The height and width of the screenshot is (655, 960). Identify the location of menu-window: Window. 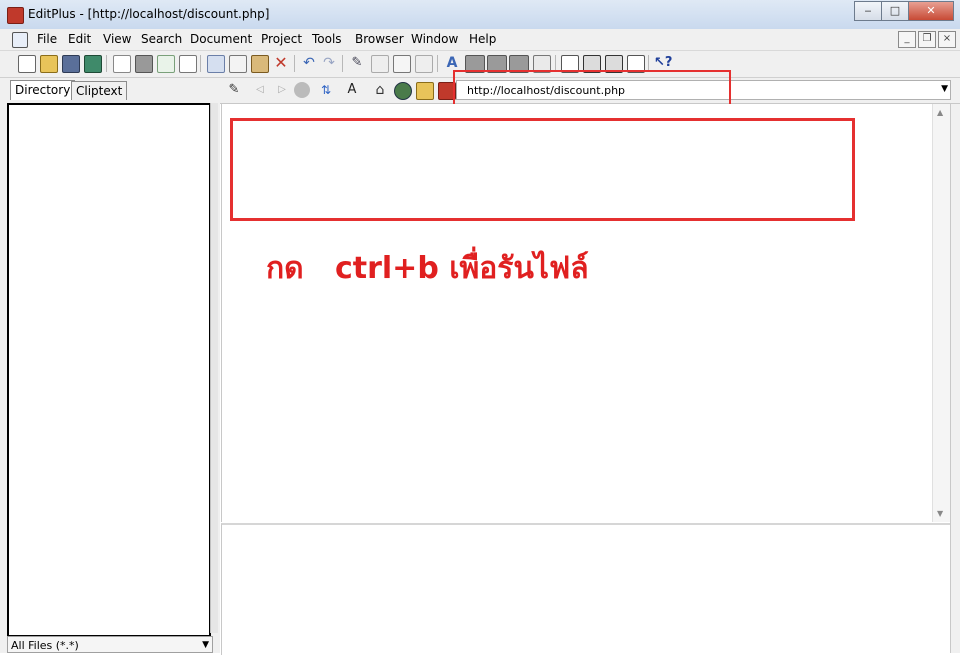
(434, 39).